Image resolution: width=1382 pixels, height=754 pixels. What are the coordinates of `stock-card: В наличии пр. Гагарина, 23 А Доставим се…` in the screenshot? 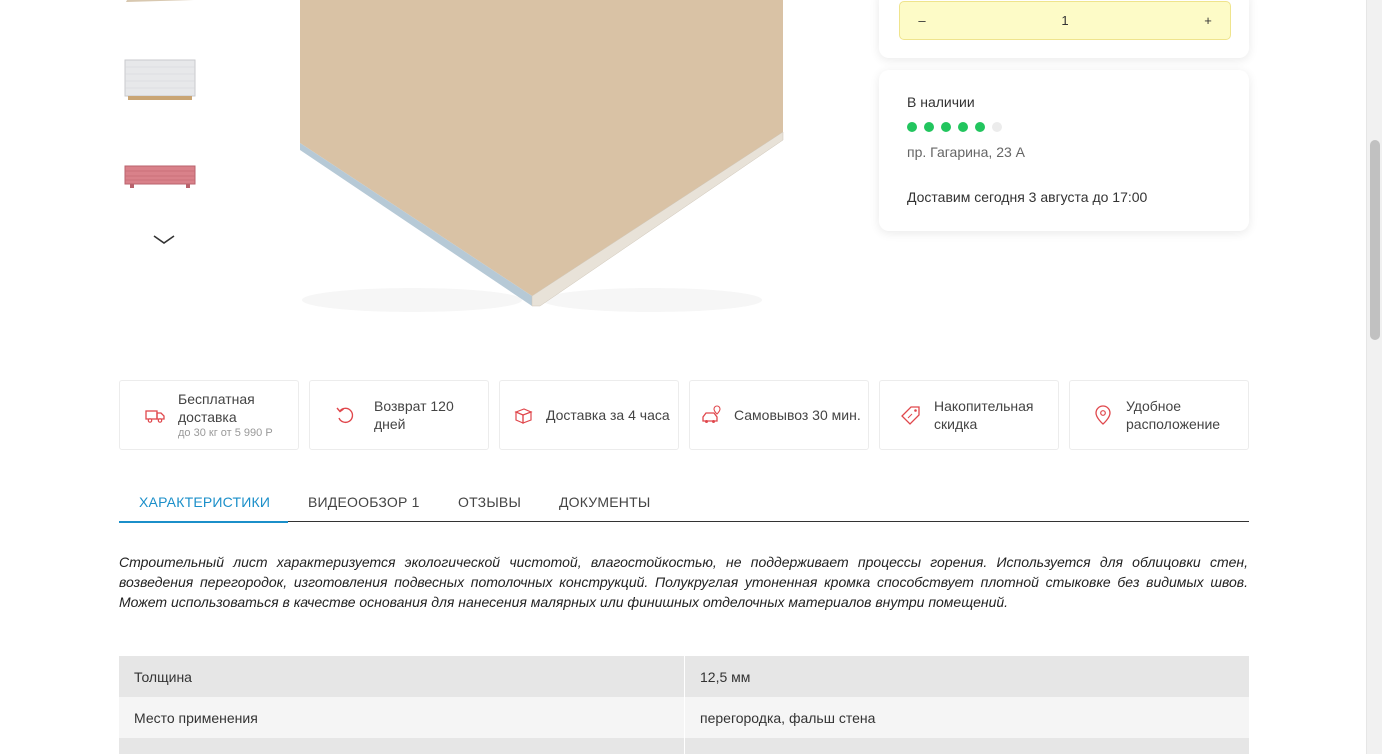 It's located at (1064, 150).